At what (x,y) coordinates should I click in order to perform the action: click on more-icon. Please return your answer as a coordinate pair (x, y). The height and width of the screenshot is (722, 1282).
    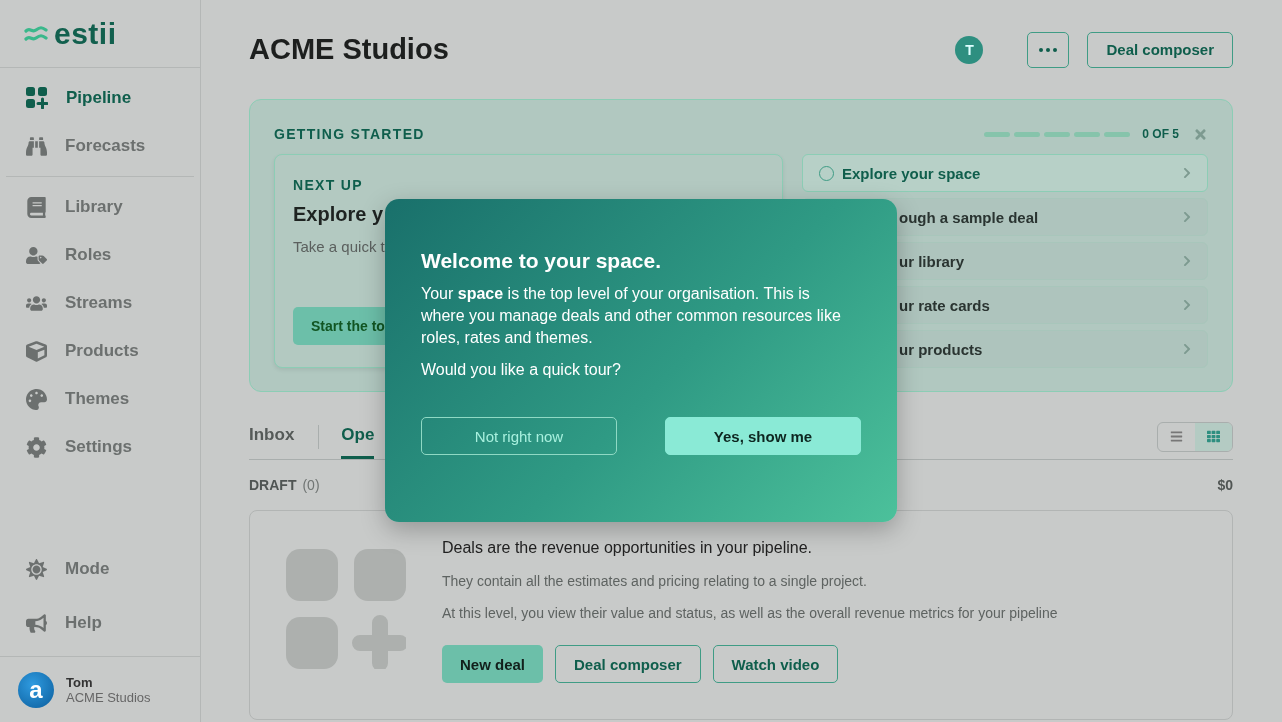
    Looking at the image, I should click on (1048, 49).